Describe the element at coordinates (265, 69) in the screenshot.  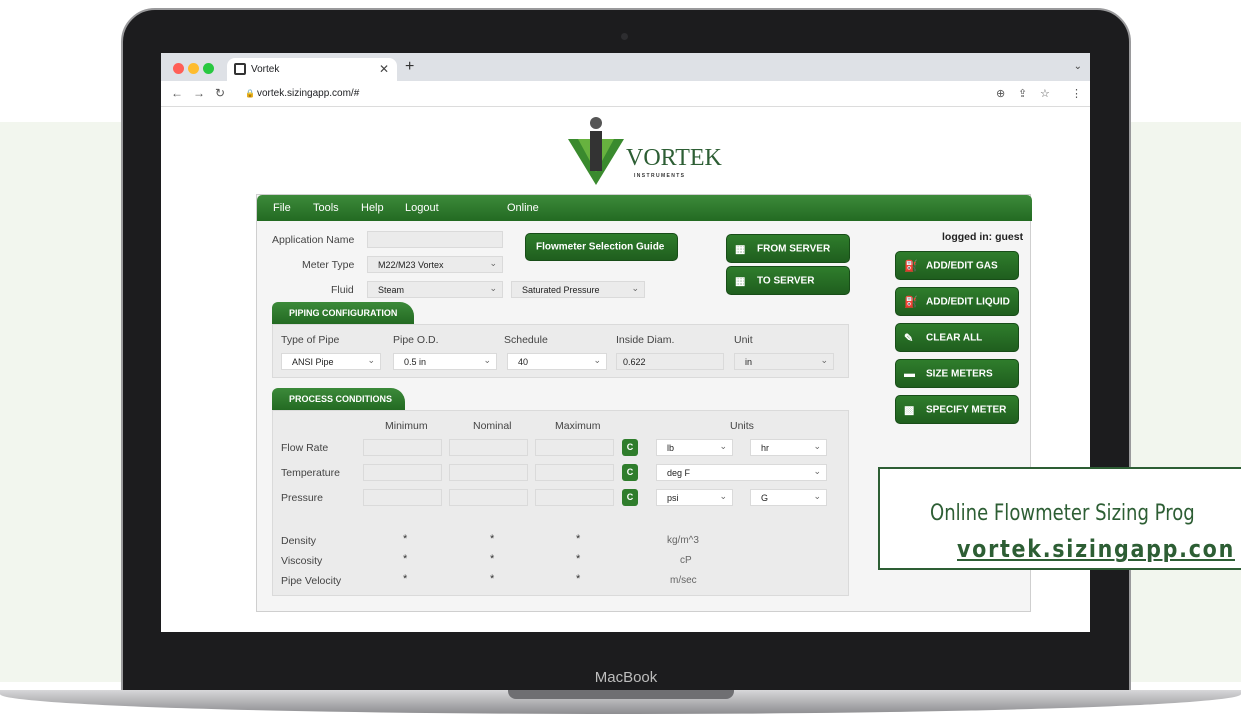
I see `tab-title: Vortek` at that location.